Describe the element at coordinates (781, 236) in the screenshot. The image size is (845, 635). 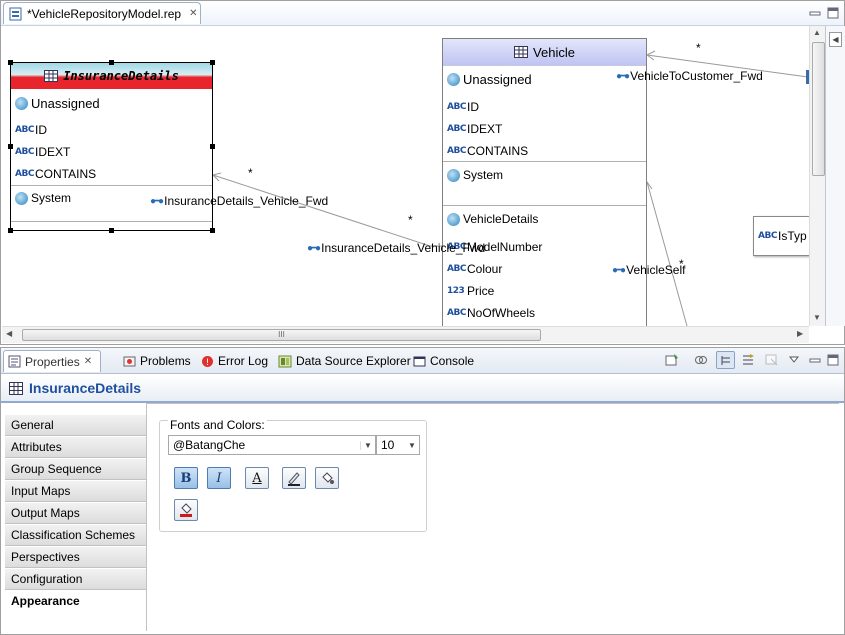
I see `is-type-entity: ABC IsTyp` at that location.